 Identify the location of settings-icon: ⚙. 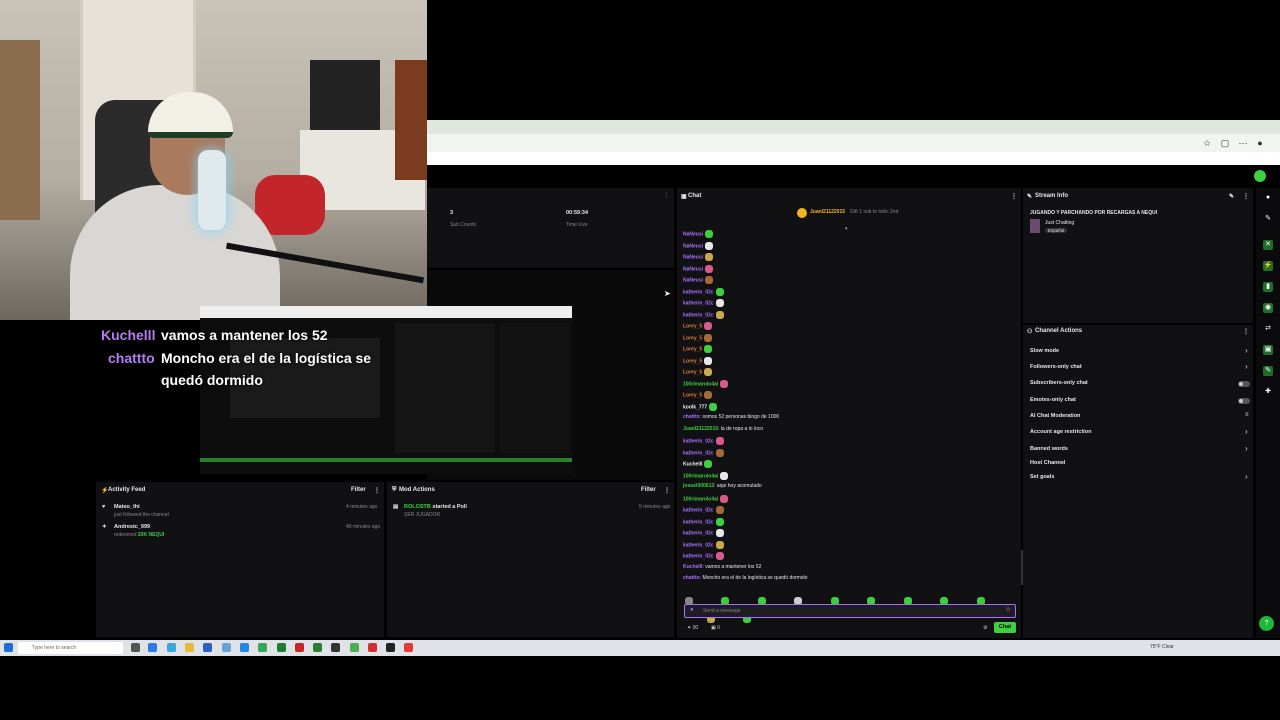
(985, 628).